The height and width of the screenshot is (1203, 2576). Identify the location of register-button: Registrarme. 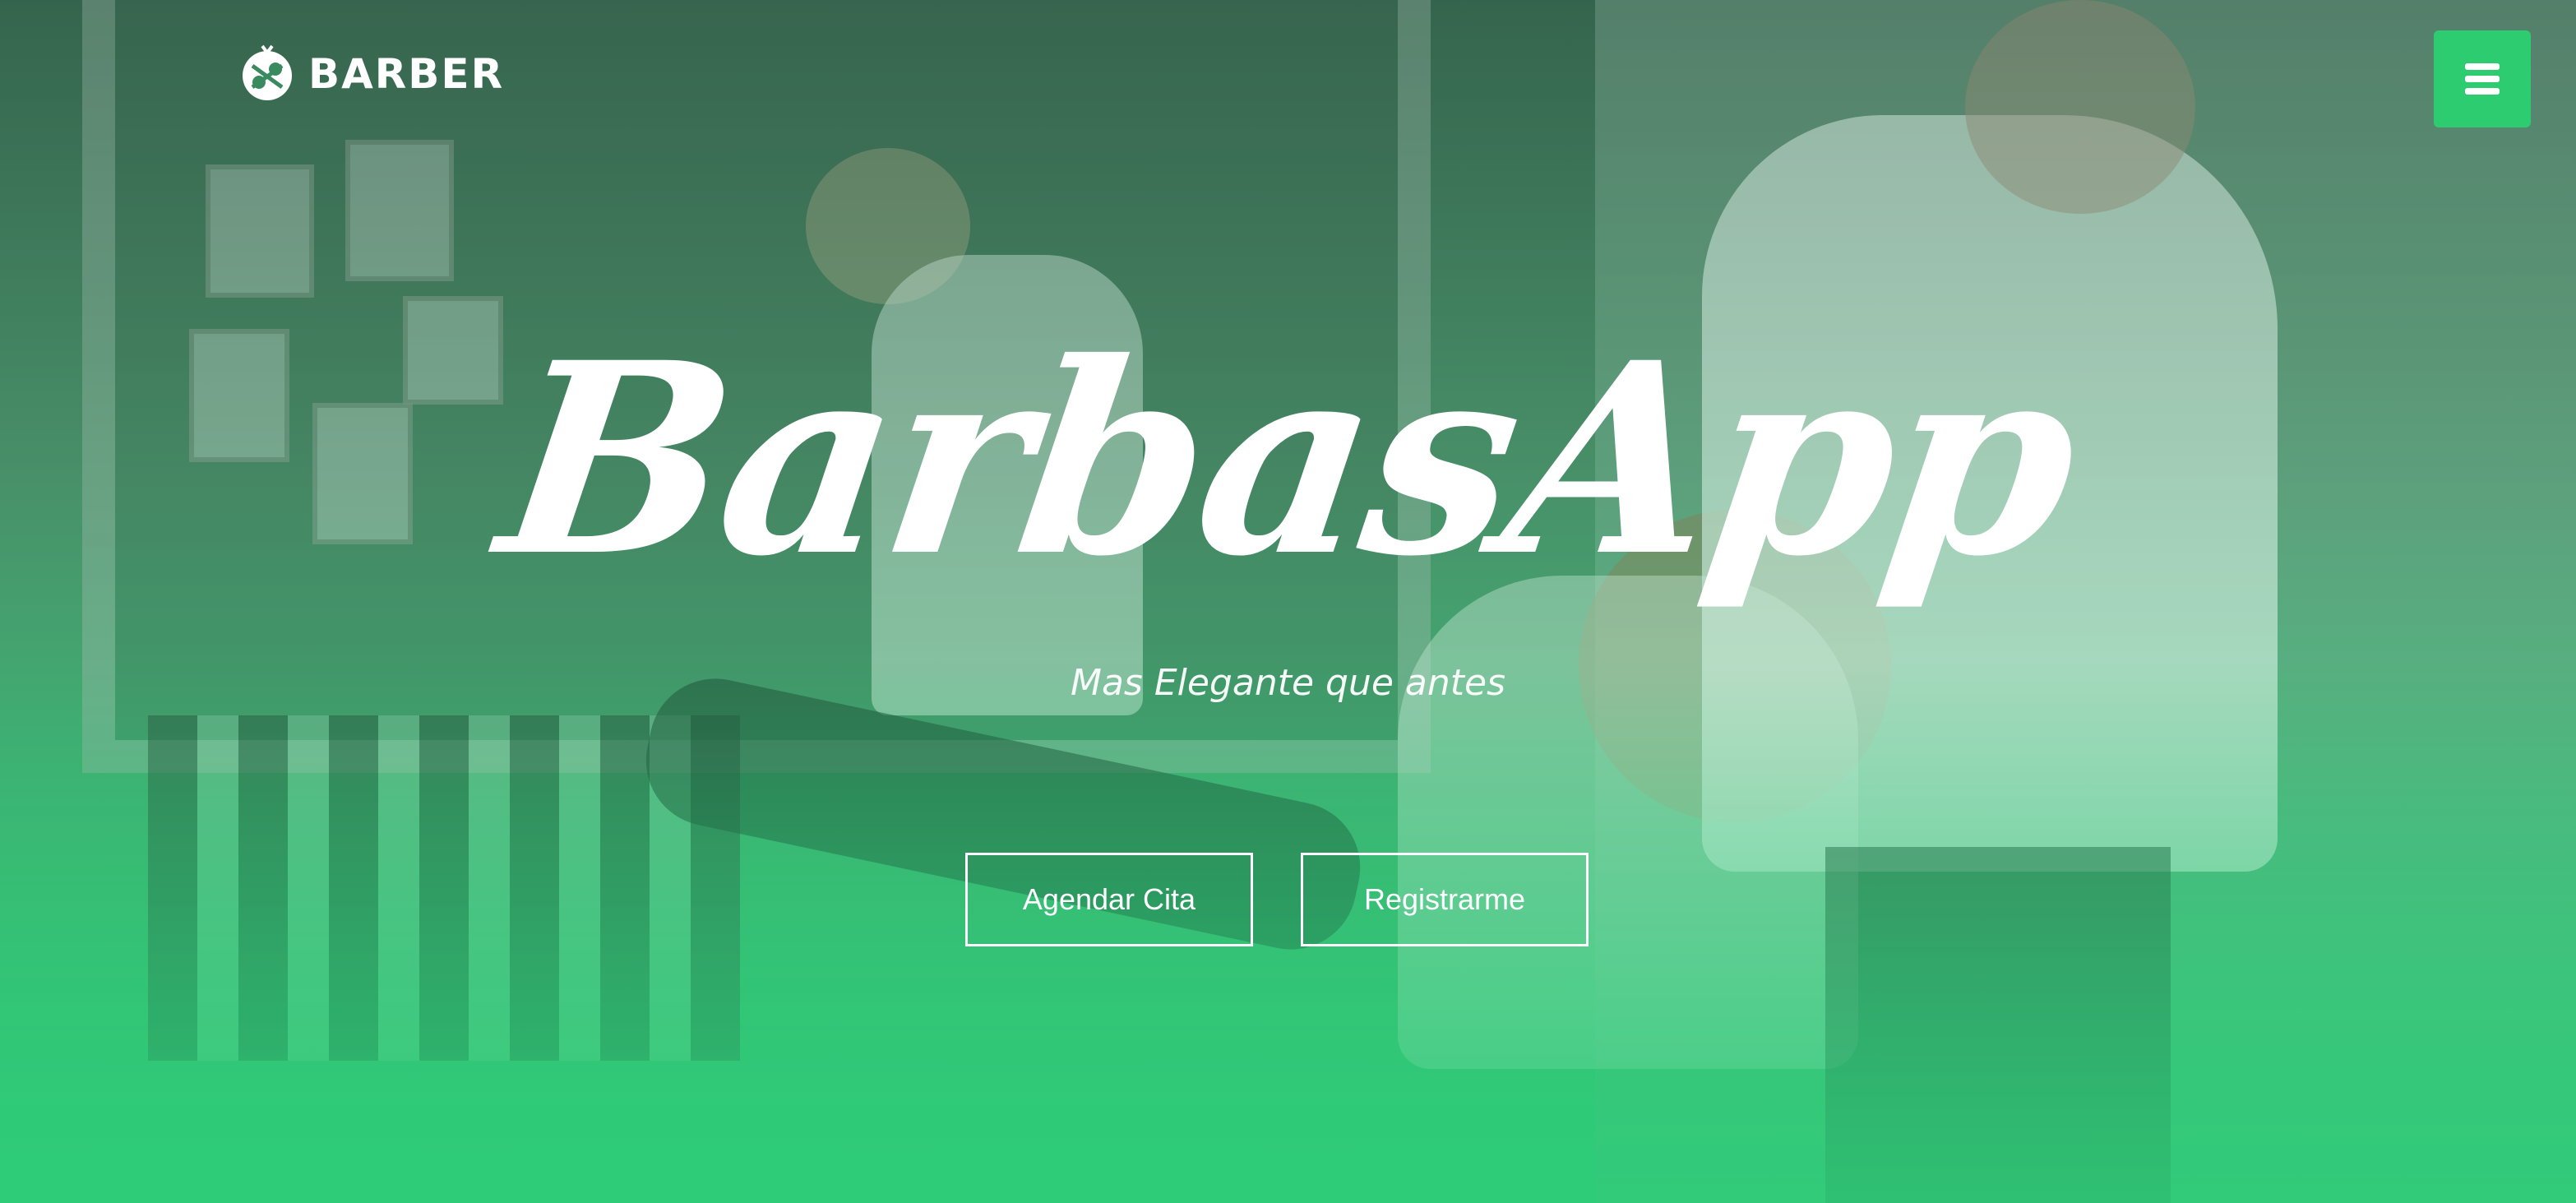
(1445, 899).